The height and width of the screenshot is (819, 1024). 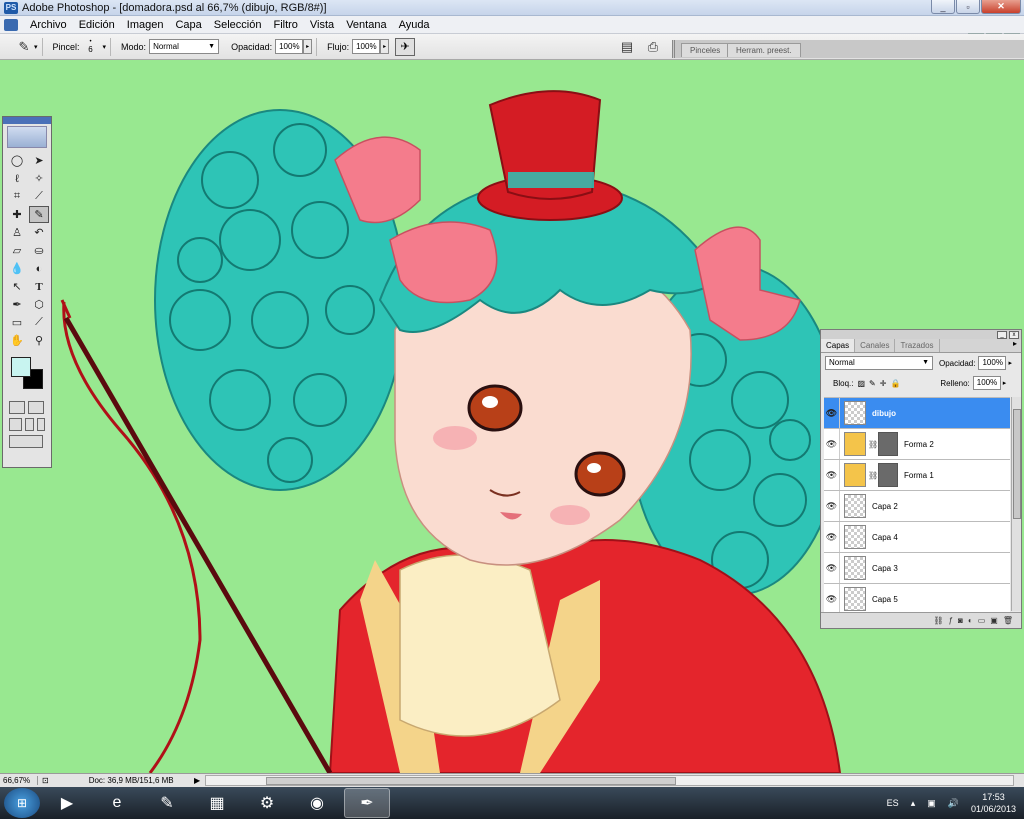 I want to click on type-icon: T, so click(x=39, y=286).